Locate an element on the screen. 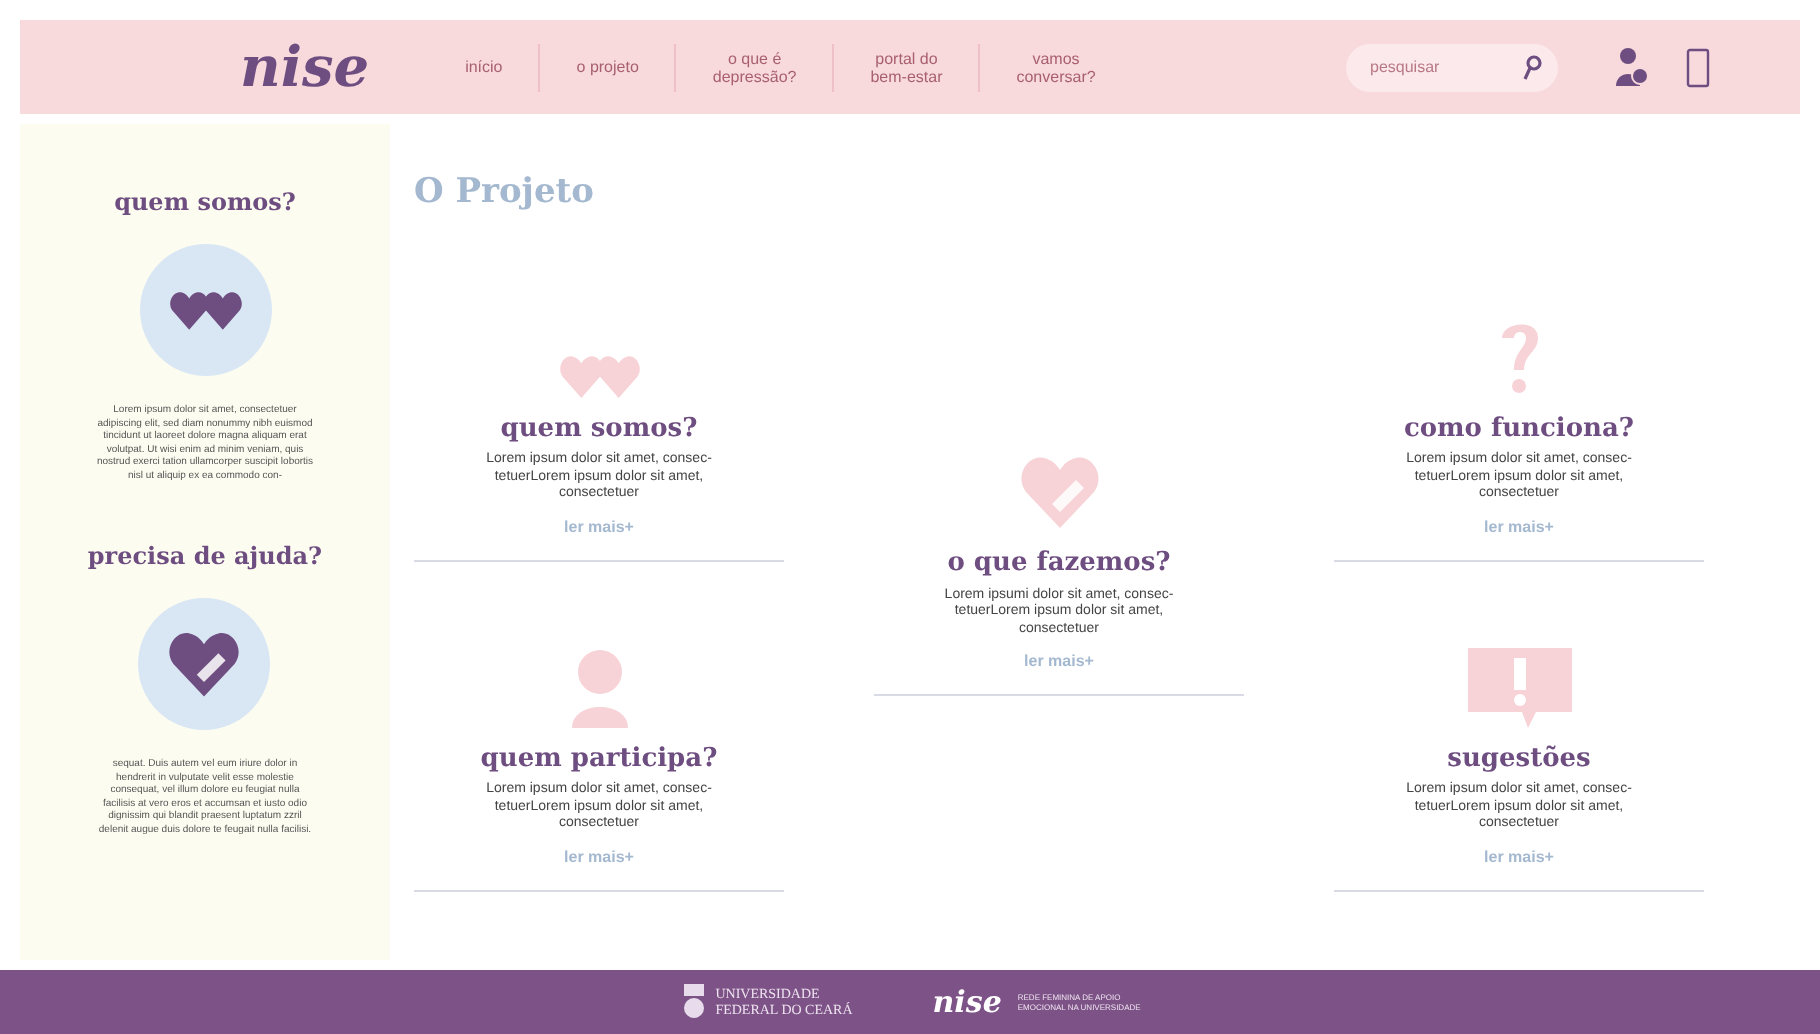 The image size is (1820, 1034). sidebar-heading: quem somos? is located at coordinates (205, 203).